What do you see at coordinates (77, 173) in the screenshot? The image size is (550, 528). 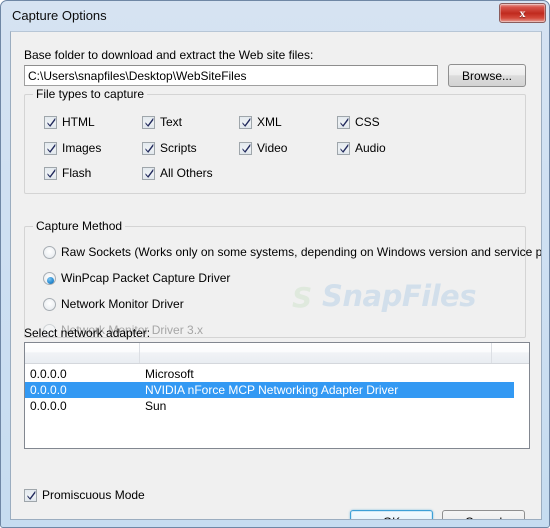 I see `file-type-label: Flash` at bounding box center [77, 173].